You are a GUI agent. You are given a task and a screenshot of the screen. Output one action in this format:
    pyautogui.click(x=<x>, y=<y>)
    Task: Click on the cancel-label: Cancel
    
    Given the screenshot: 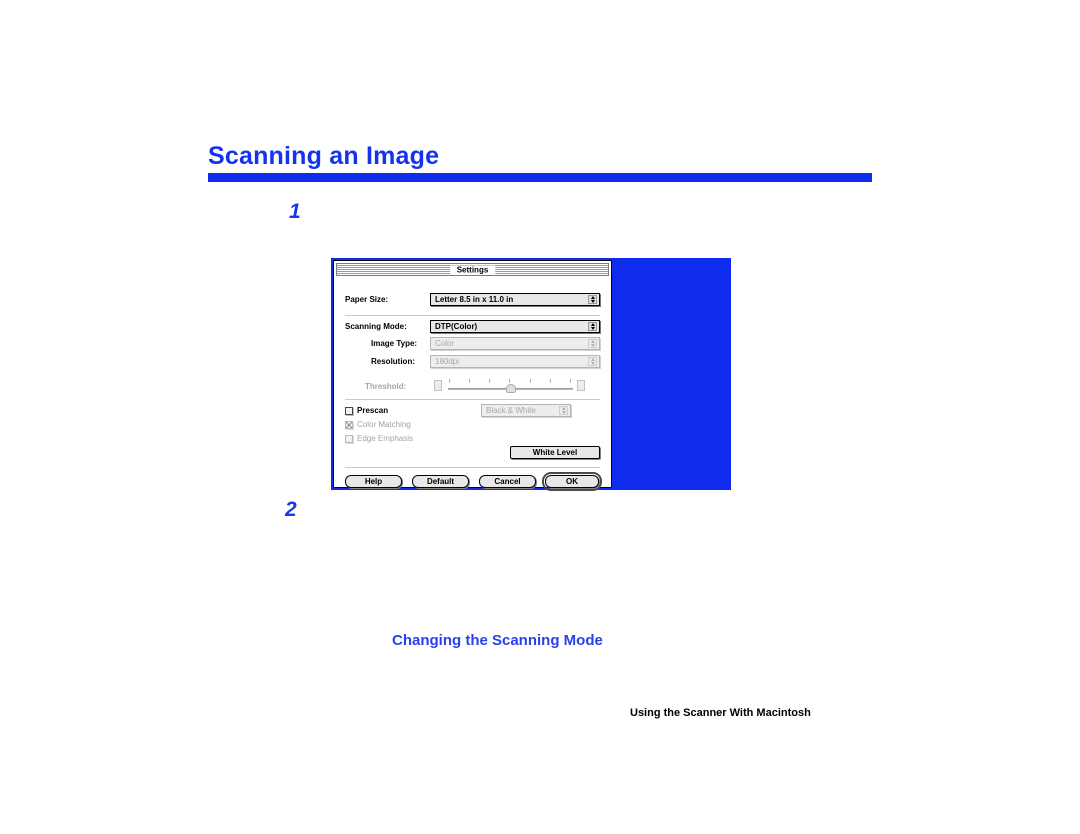 What is the action you would take?
    pyautogui.click(x=507, y=481)
    